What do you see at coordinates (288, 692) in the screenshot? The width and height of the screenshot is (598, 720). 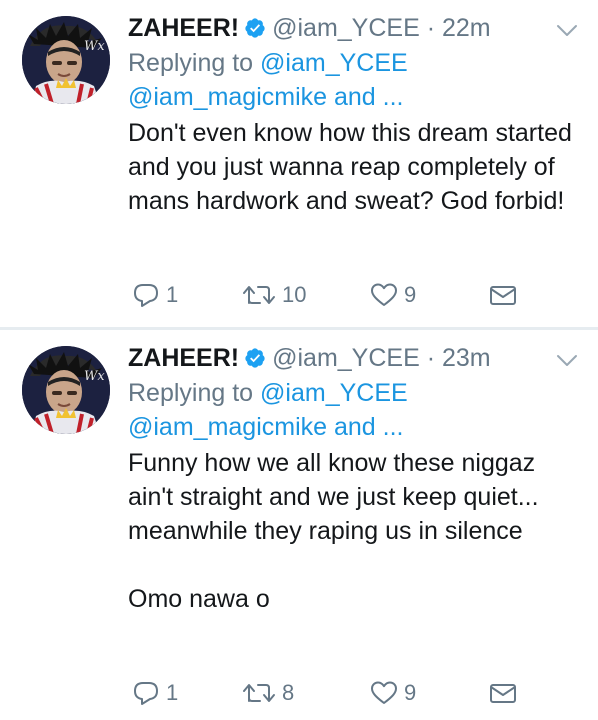 I see `retweet-count: 8` at bounding box center [288, 692].